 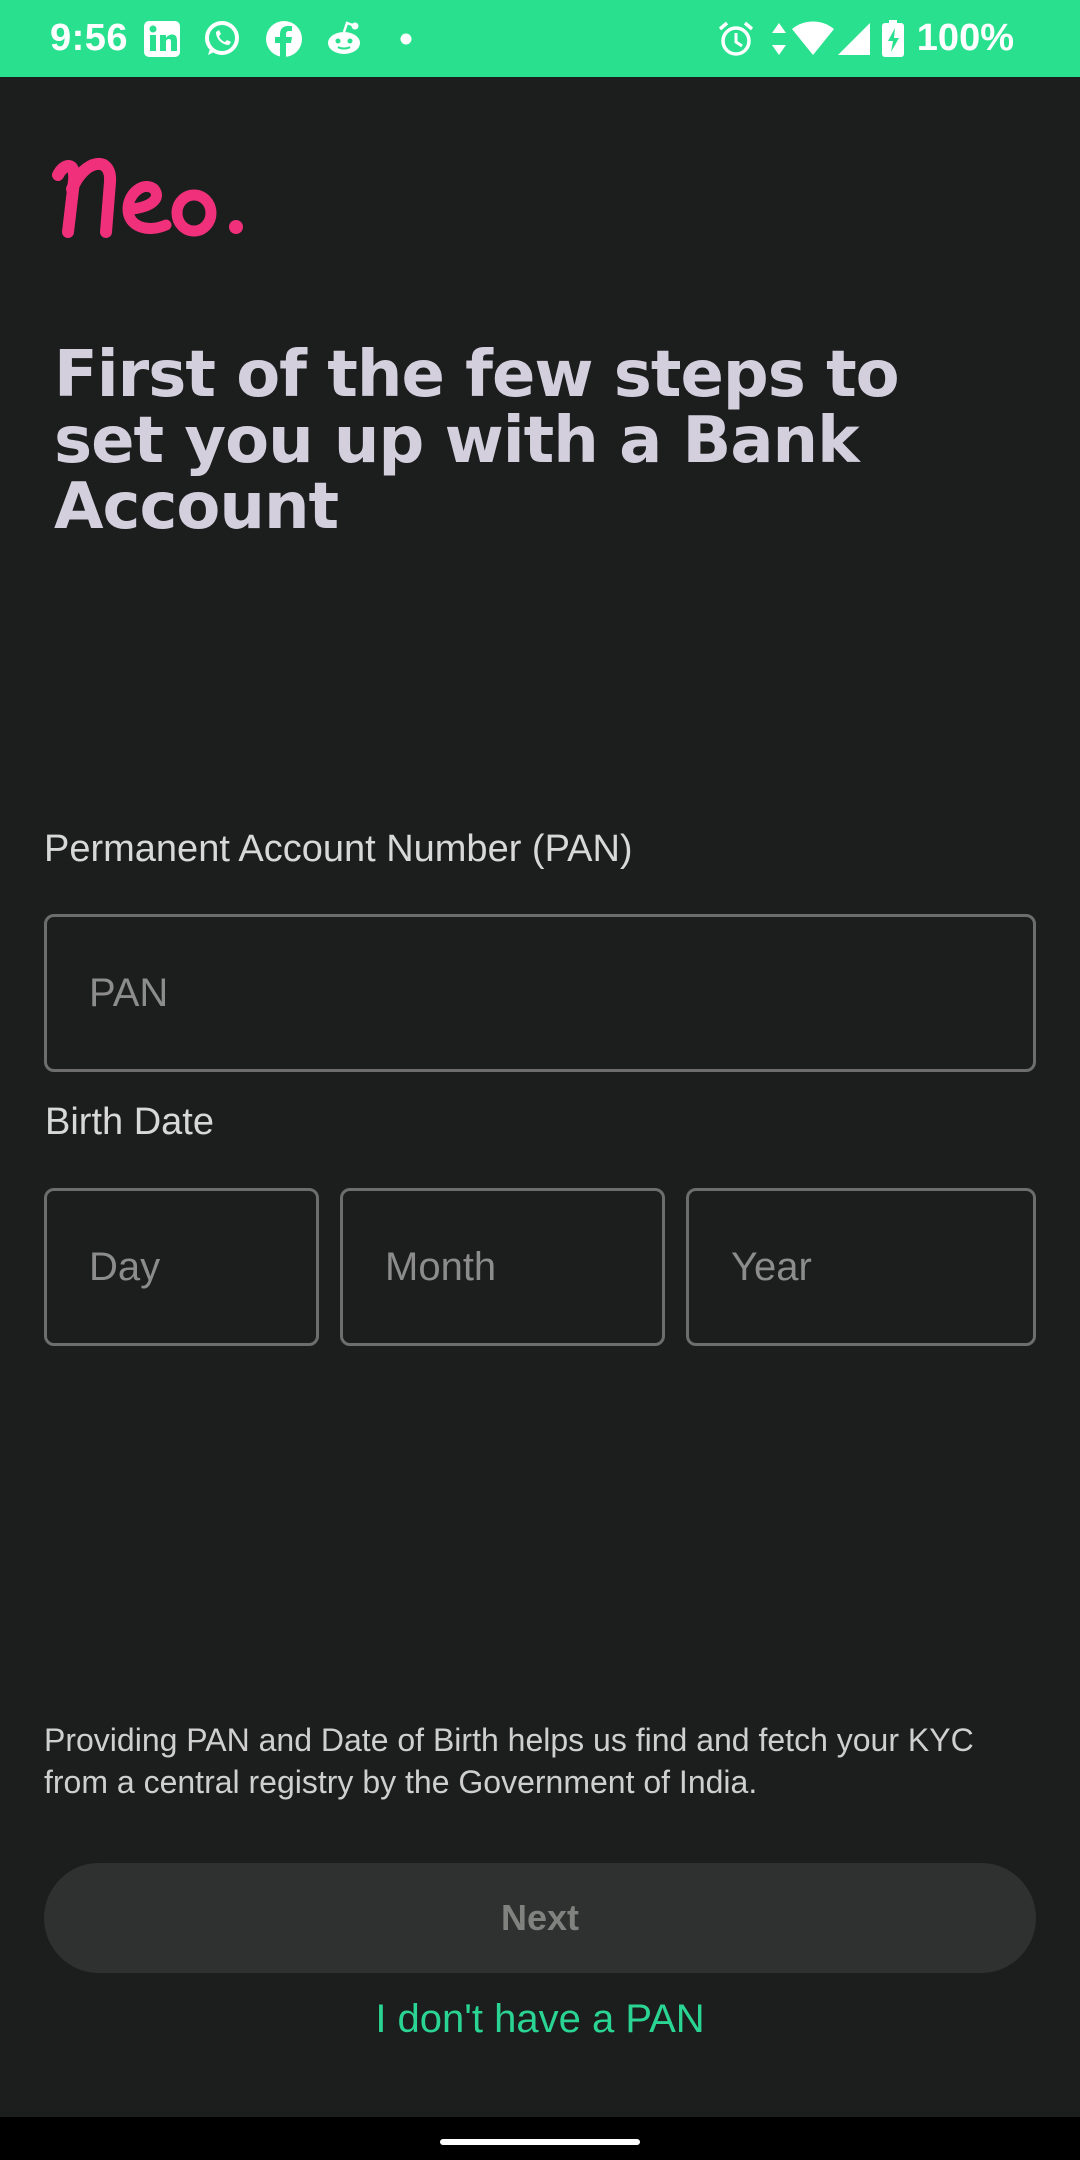 What do you see at coordinates (540, 2019) in the screenshot?
I see `no-pan-link: I don't have a PAN` at bounding box center [540, 2019].